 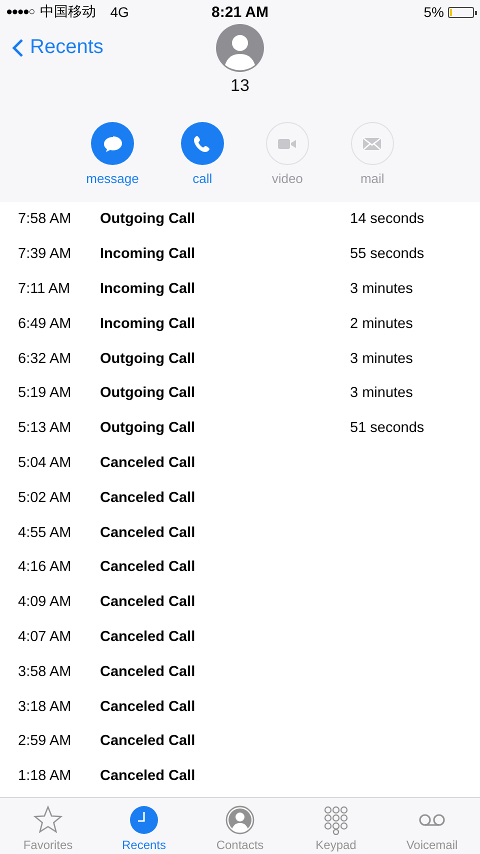 What do you see at coordinates (48, 820) in the screenshot?
I see `star-icon` at bounding box center [48, 820].